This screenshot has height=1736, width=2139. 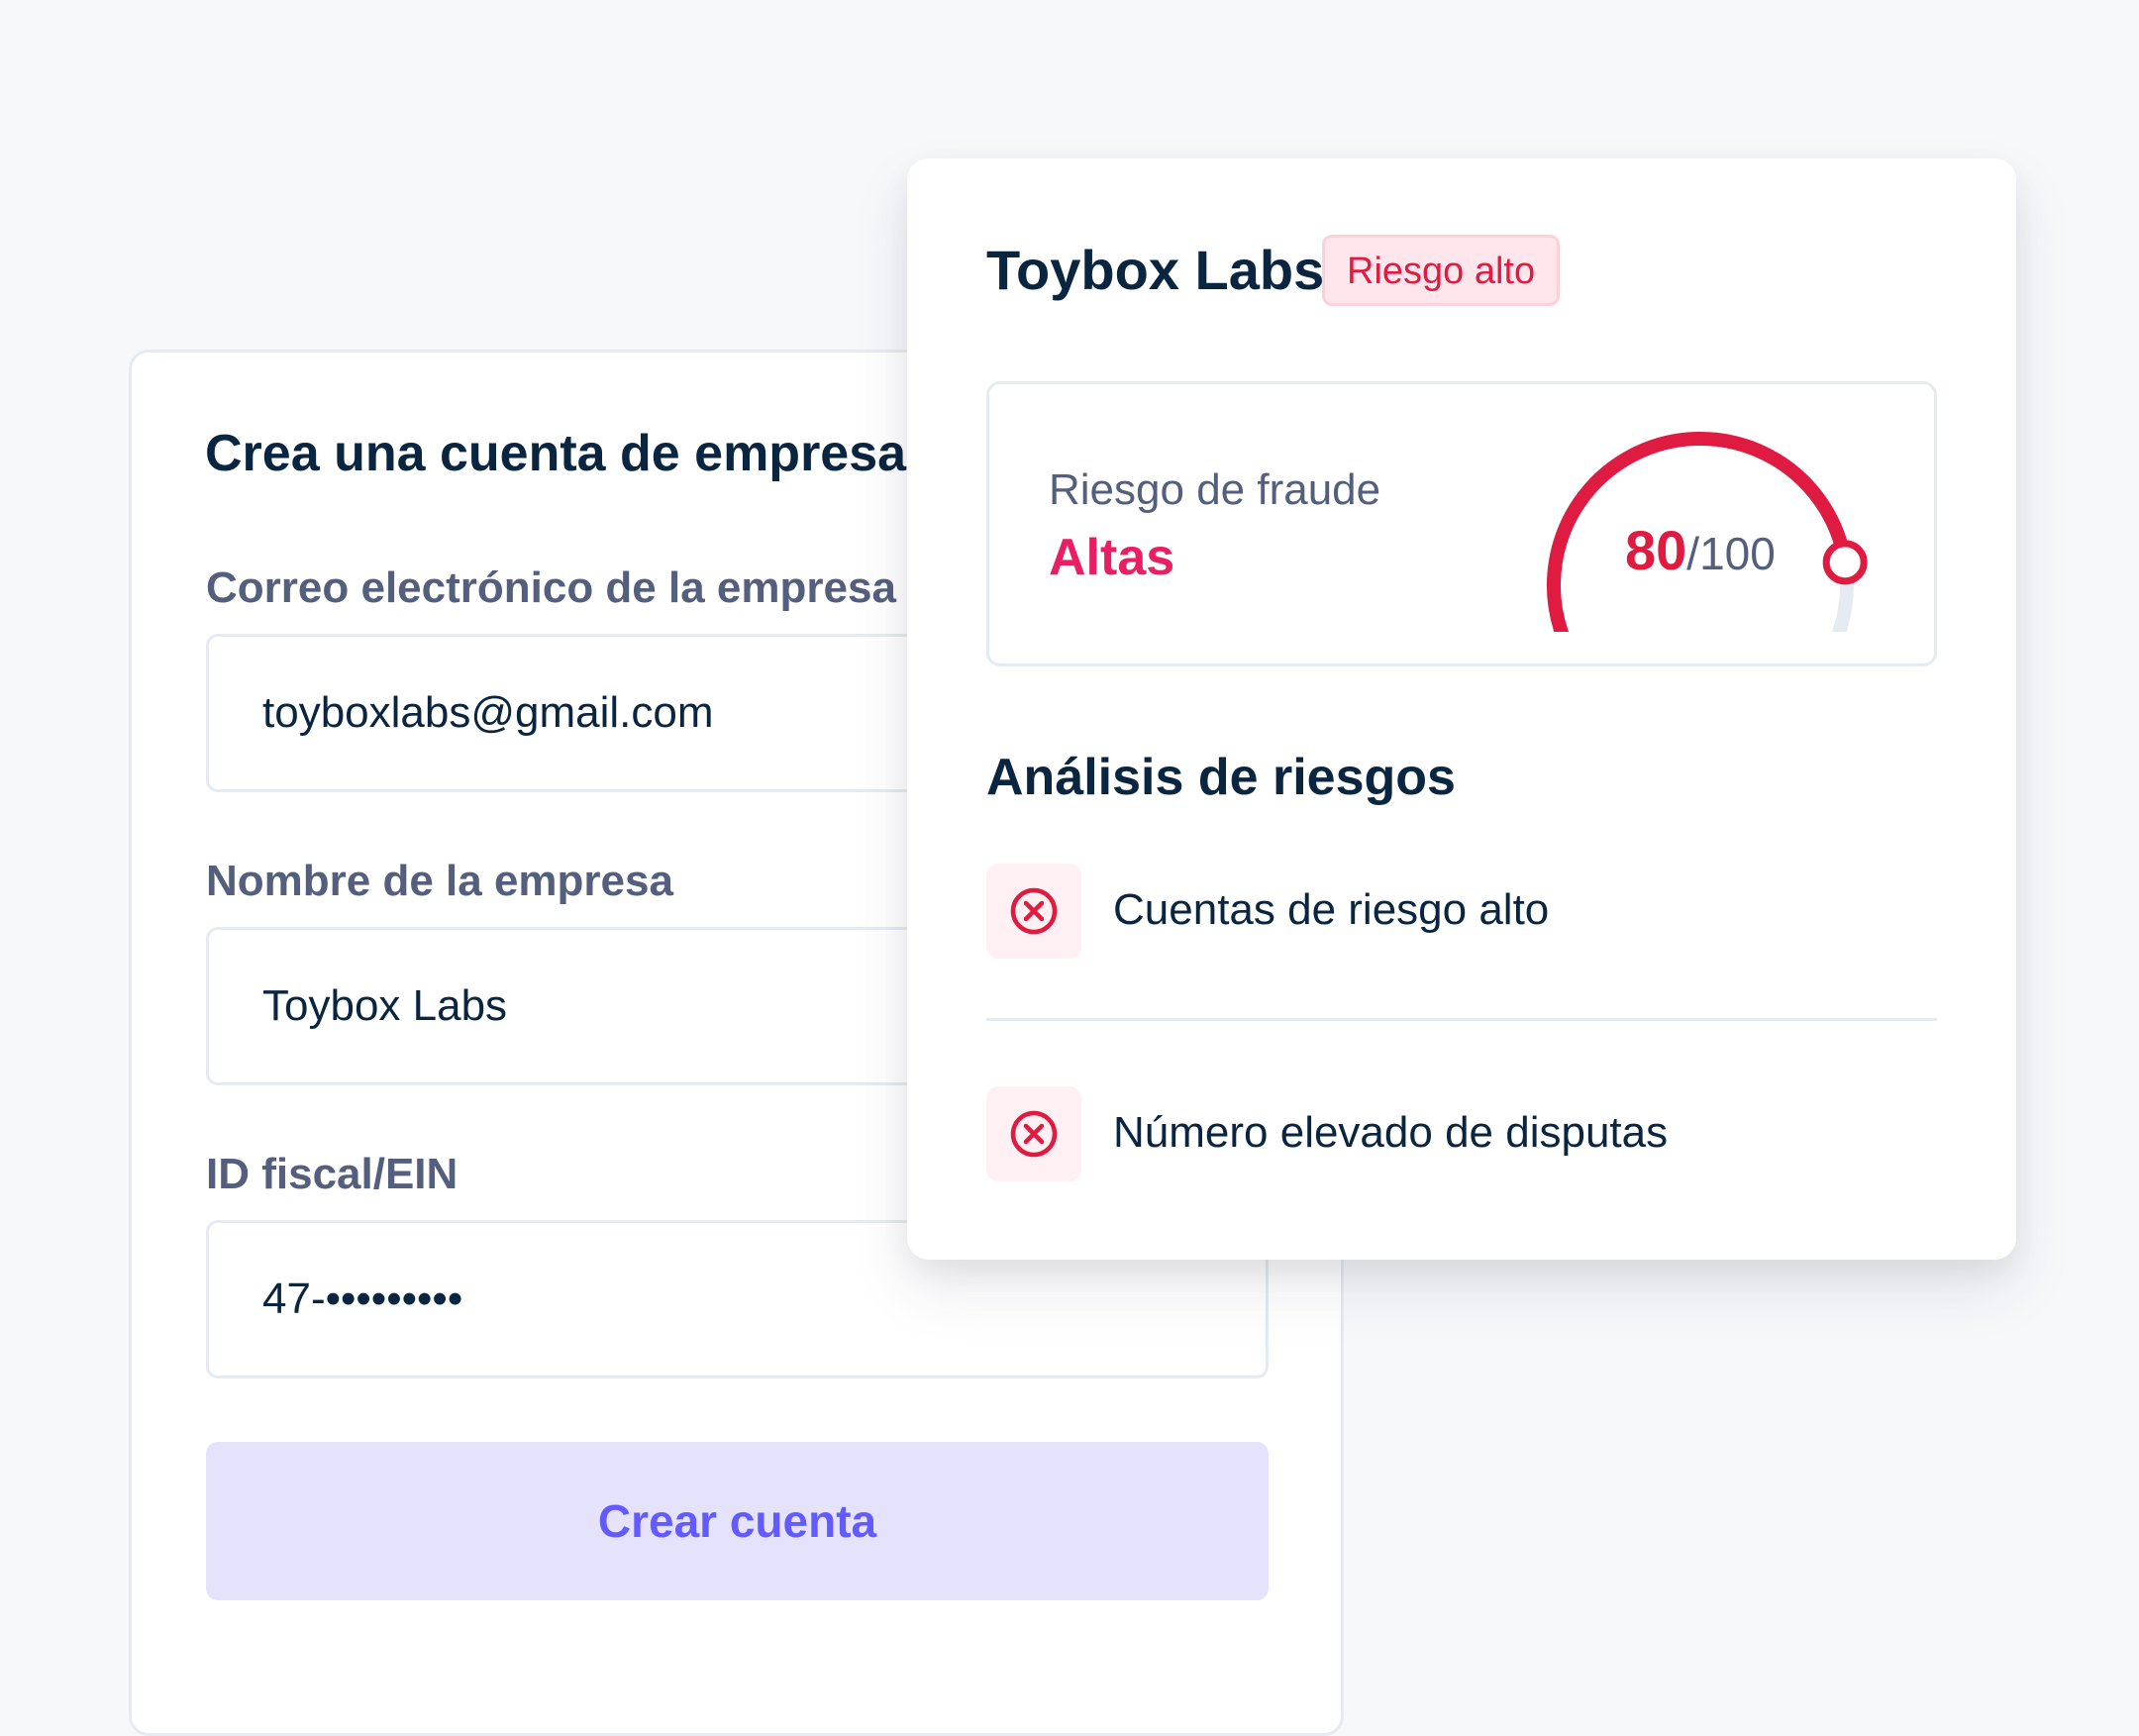 I want to click on fraud-score-max: /100, so click(x=1731, y=553).